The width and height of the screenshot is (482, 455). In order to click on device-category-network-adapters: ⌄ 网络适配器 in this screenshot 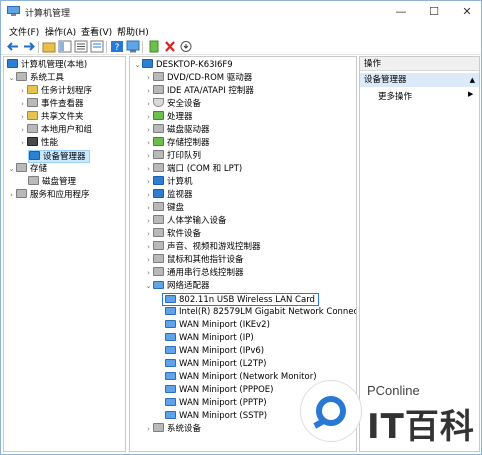, I will do `click(177, 286)`.